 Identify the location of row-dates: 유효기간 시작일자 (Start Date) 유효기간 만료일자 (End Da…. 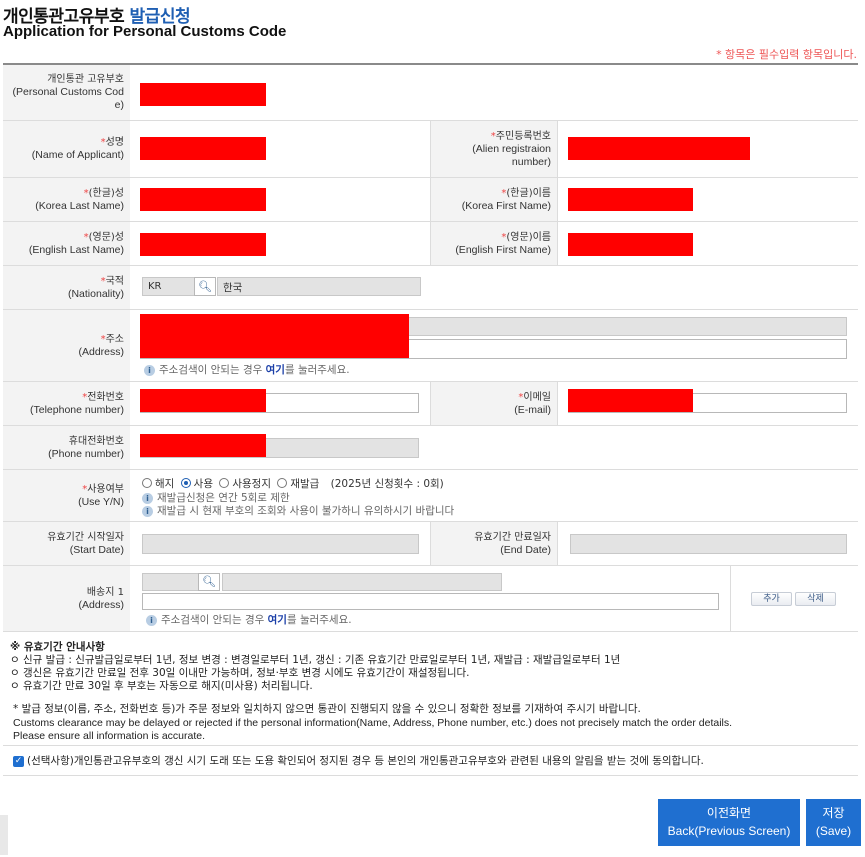
(430, 544).